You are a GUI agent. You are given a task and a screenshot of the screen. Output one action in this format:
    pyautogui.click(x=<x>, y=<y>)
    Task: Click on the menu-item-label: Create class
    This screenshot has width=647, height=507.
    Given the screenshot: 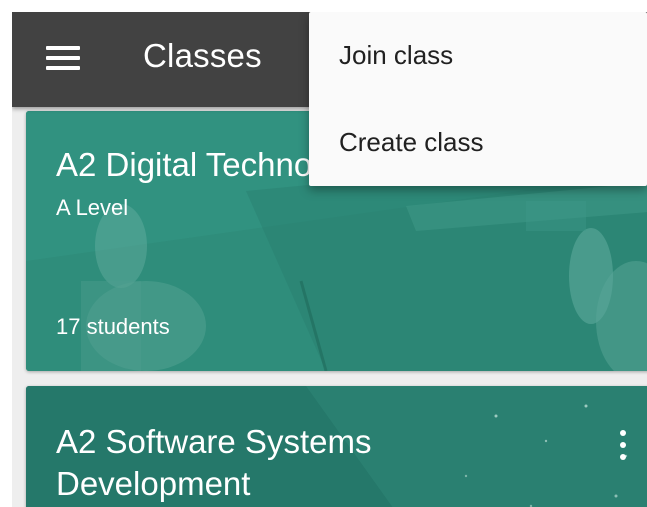 What is the action you would take?
    pyautogui.click(x=411, y=142)
    